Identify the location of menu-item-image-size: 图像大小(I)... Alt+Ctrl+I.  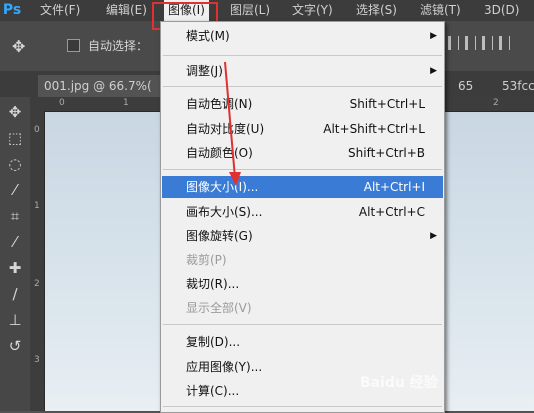
(302, 187).